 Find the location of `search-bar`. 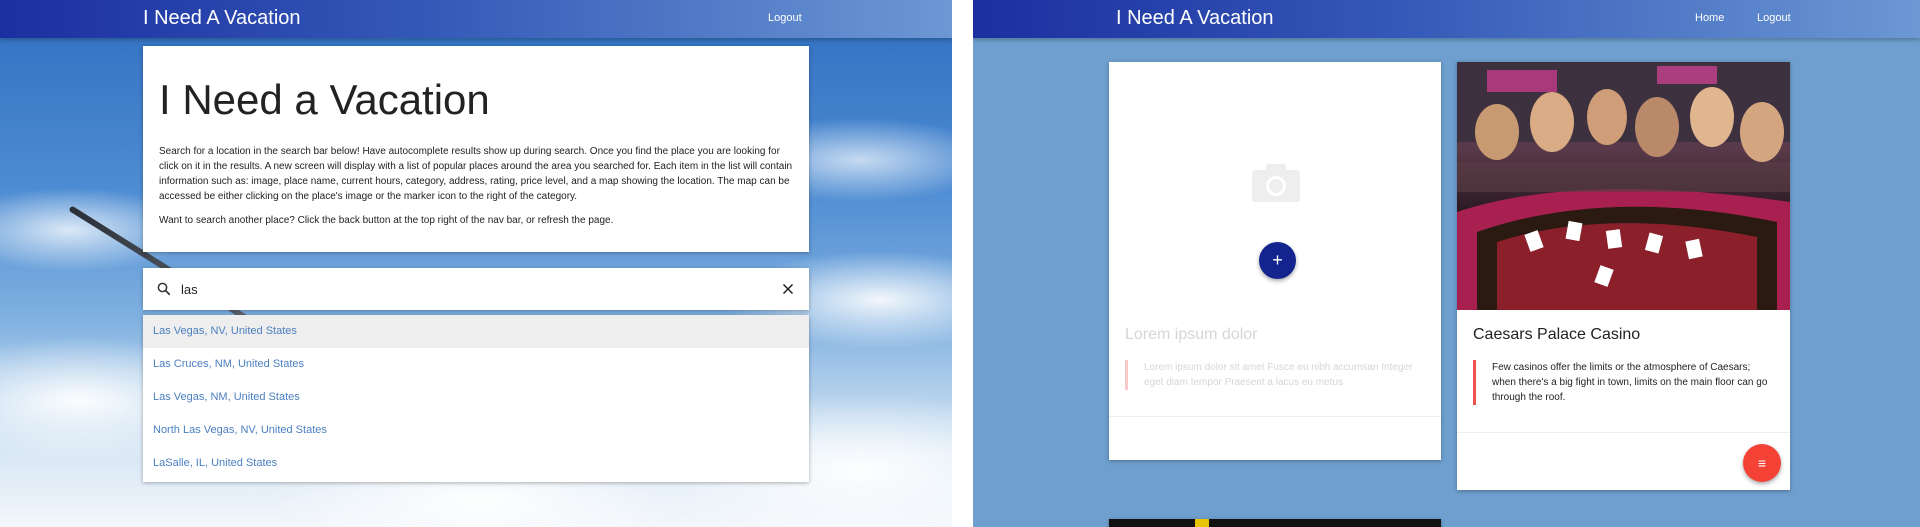

search-bar is located at coordinates (476, 289).